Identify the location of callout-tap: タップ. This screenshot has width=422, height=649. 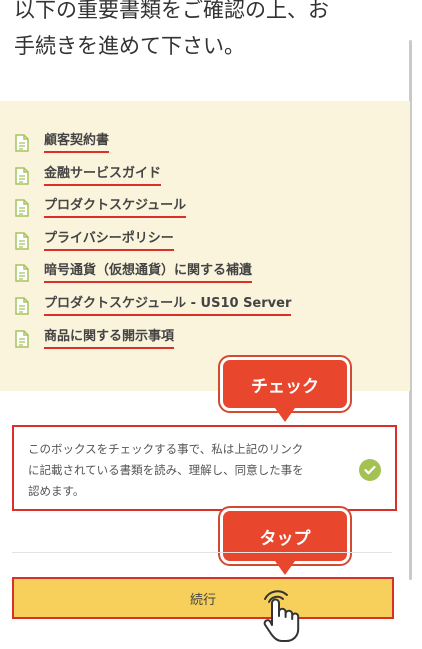
(285, 541).